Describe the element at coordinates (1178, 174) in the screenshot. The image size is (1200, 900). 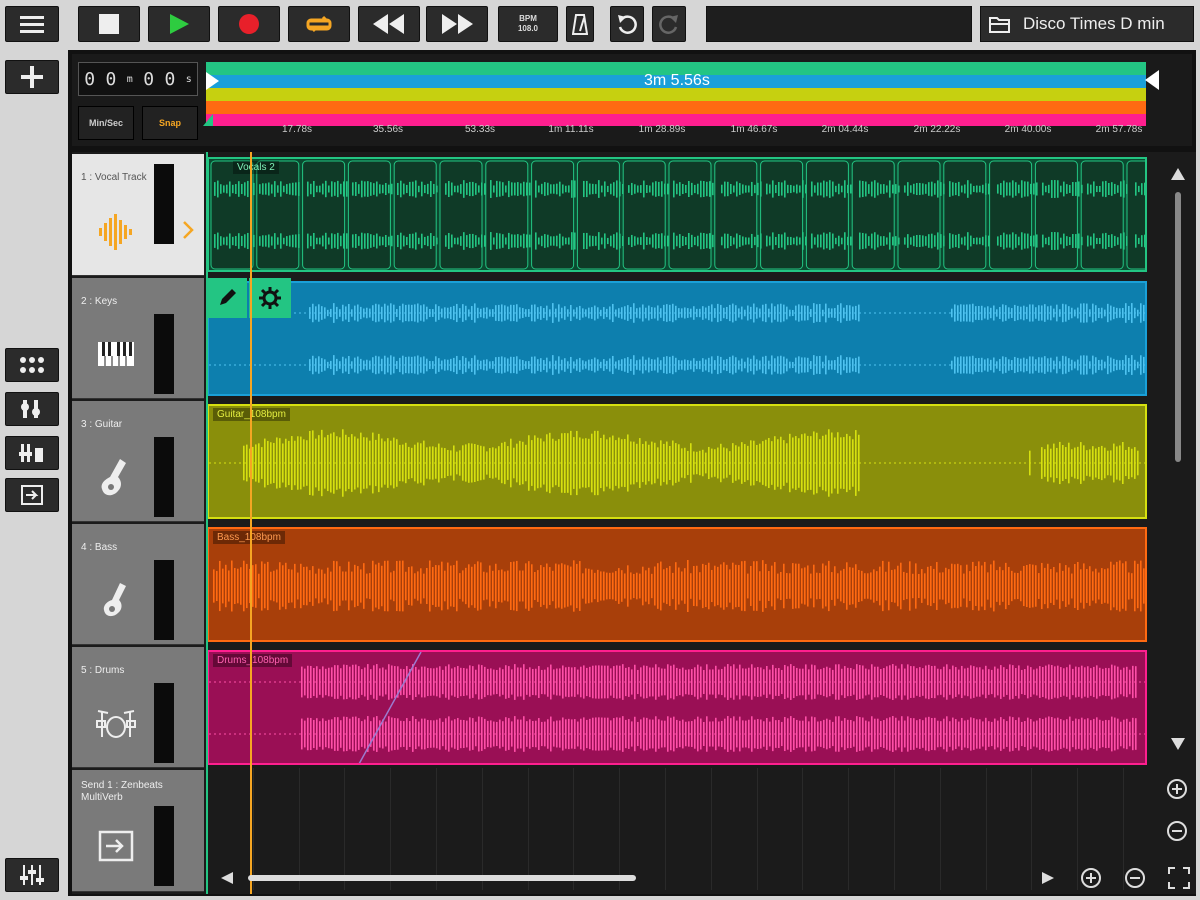
I see `scroll-up-icon` at that location.